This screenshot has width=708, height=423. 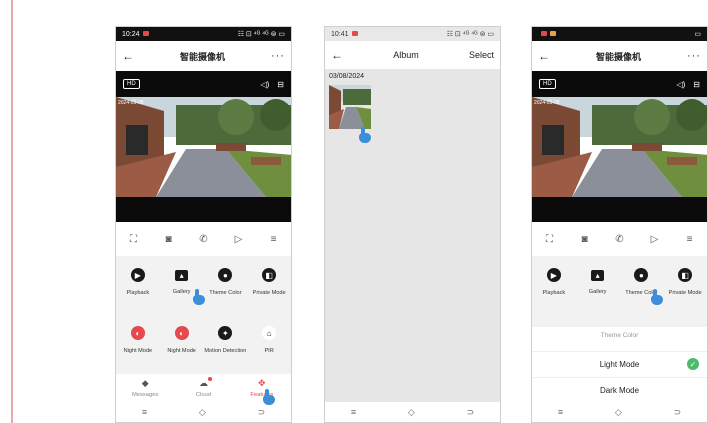 I want to click on feature-night-mode-2: ◐ Night Mode, so click(x=182, y=340).